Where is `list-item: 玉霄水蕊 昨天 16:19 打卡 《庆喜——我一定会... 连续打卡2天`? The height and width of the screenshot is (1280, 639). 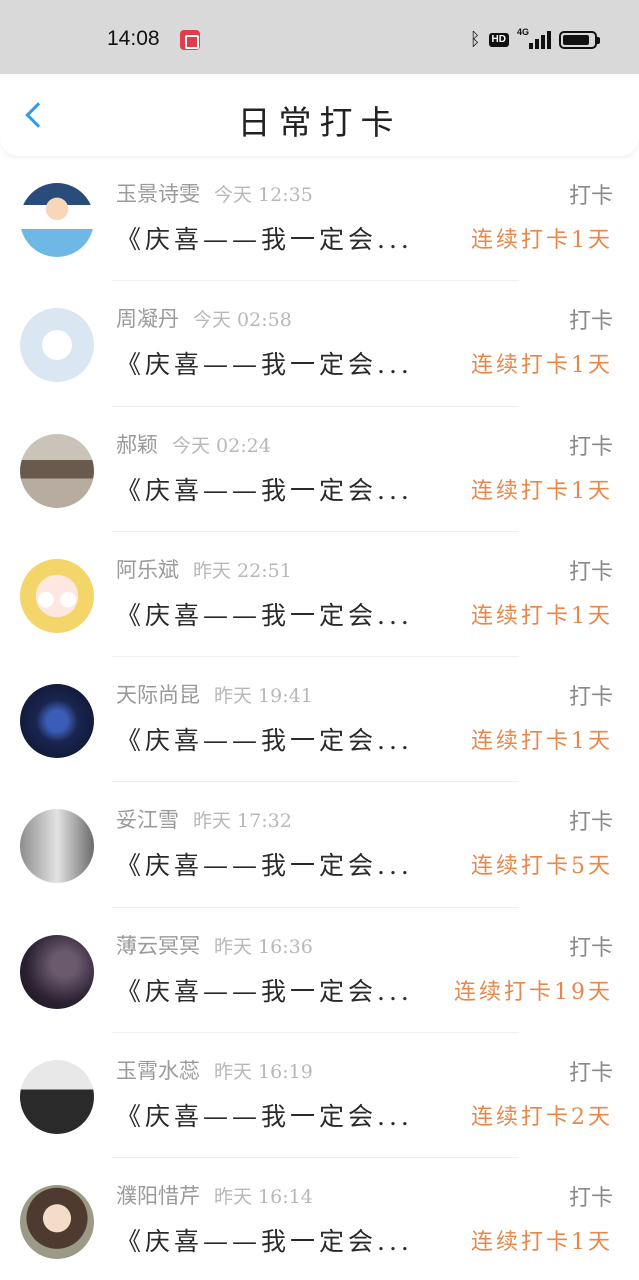 list-item: 玉霄水蕊 昨天 16:19 打卡 《庆喜——我一定会... 连续打卡2天 is located at coordinates (319, 1096).